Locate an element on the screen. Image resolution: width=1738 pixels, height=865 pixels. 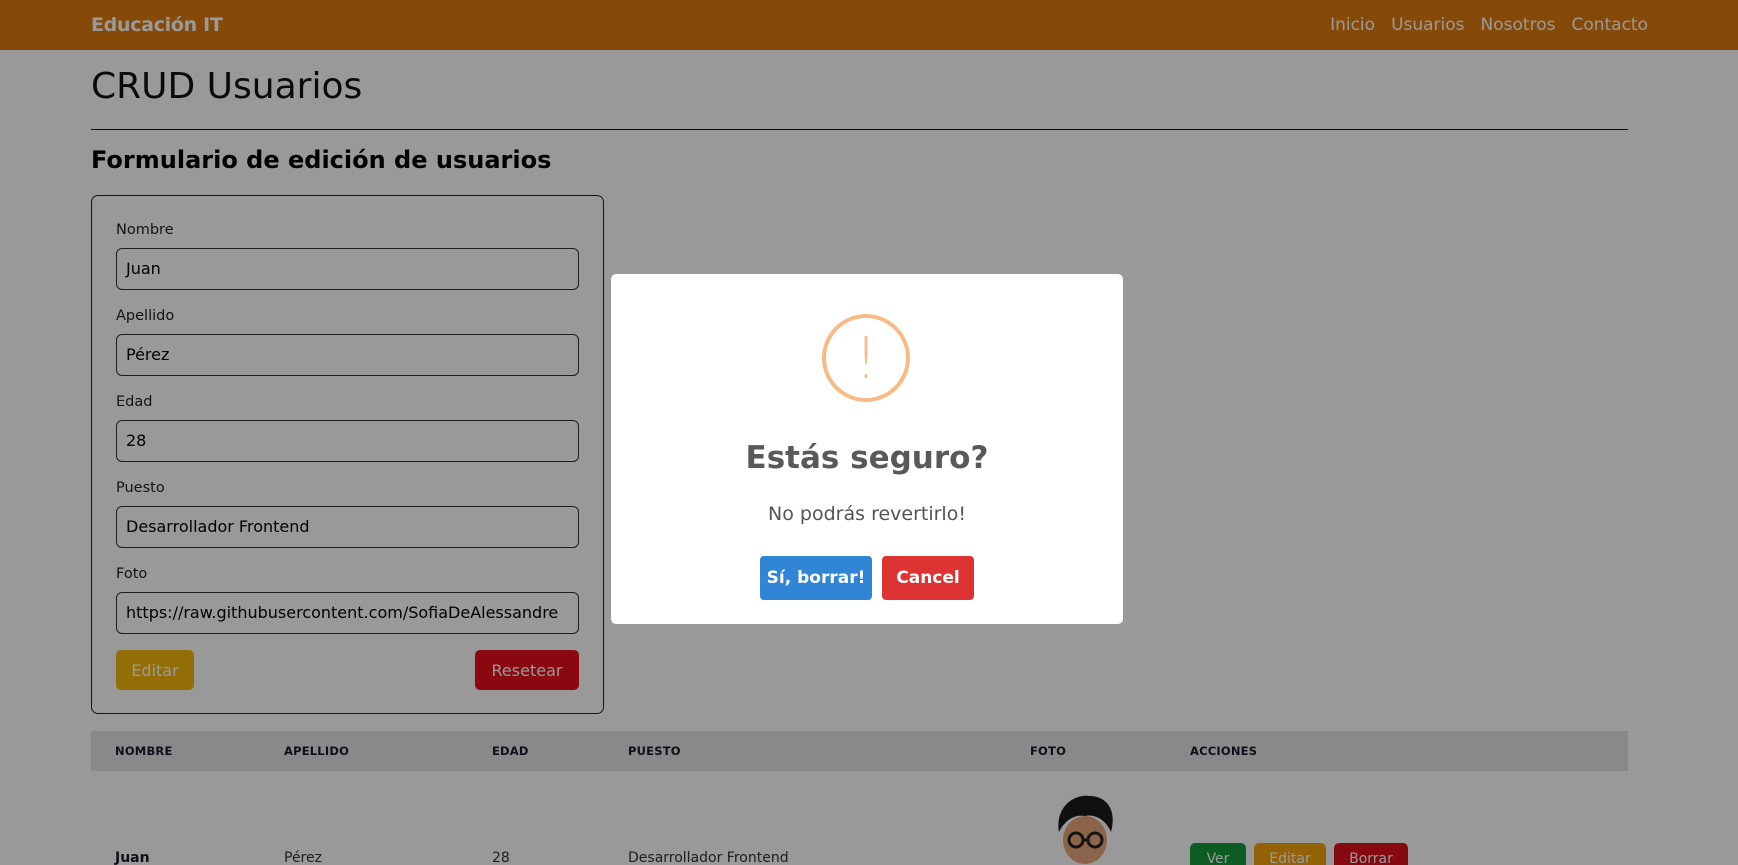
confirm-delete-button: Sí, borrar! is located at coordinates (816, 578).